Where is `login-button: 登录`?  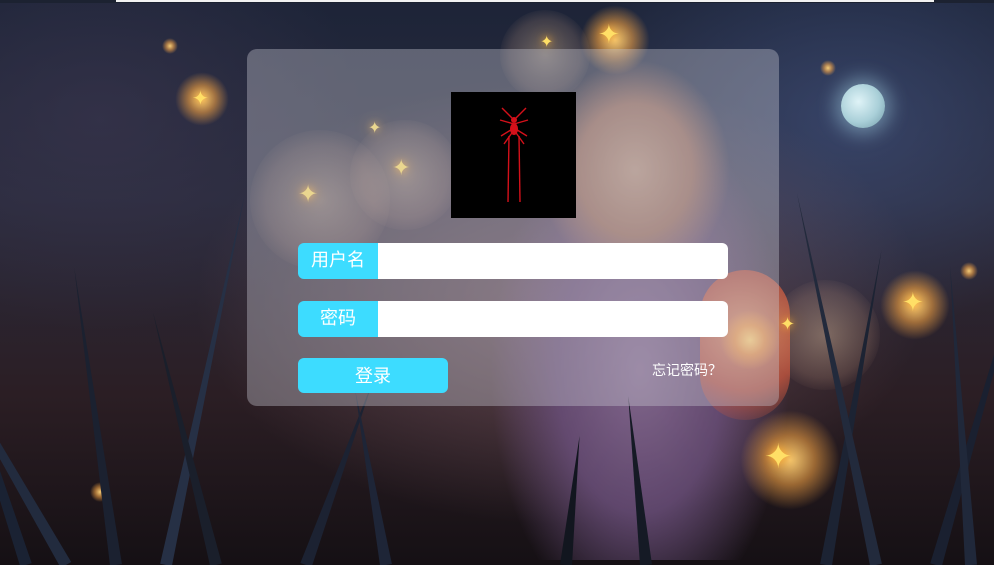
login-button: 登录 is located at coordinates (373, 375).